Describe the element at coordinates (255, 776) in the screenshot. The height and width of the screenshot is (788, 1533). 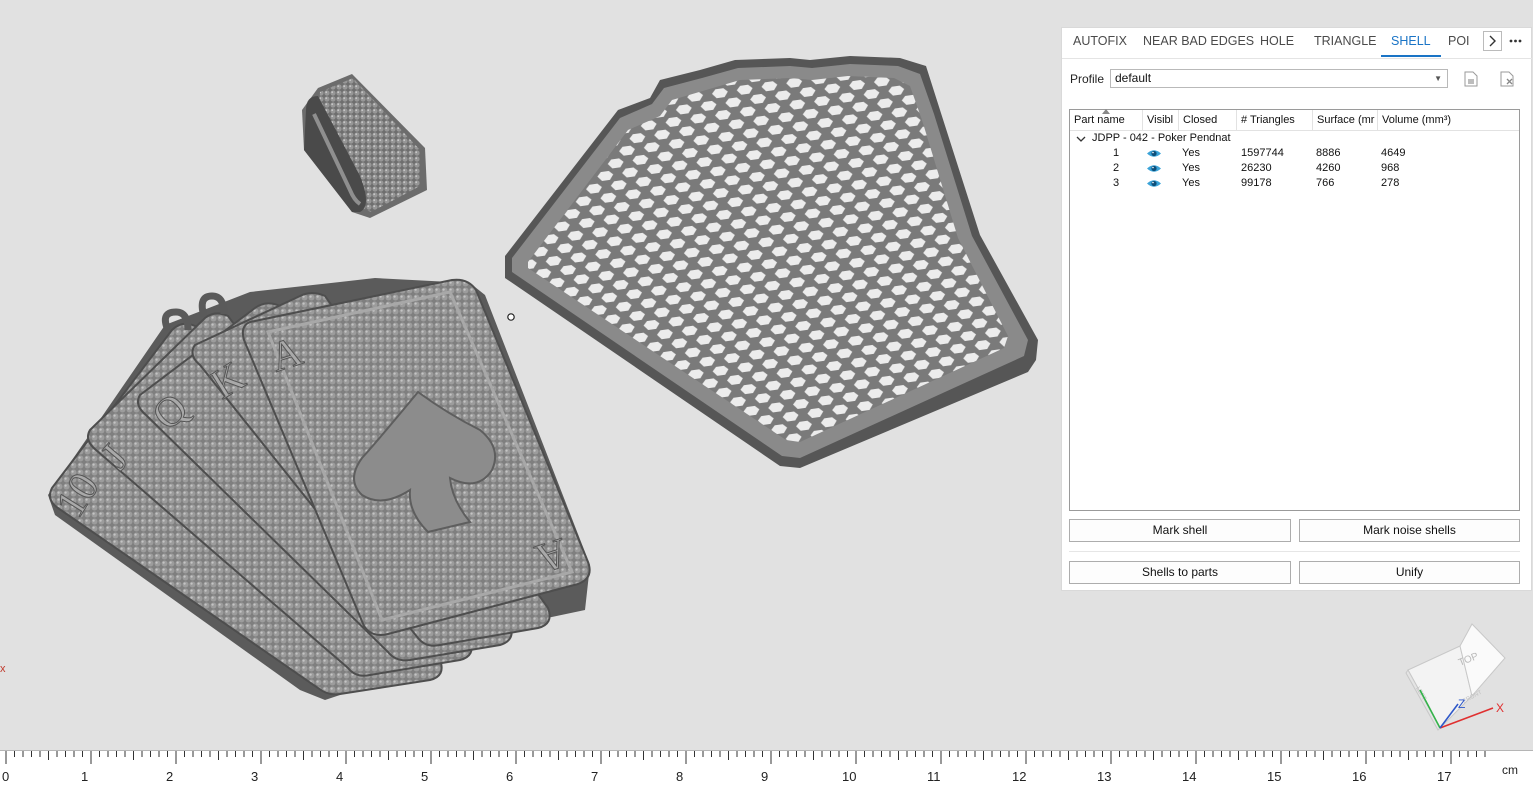
I see `ruler-label: 3` at that location.